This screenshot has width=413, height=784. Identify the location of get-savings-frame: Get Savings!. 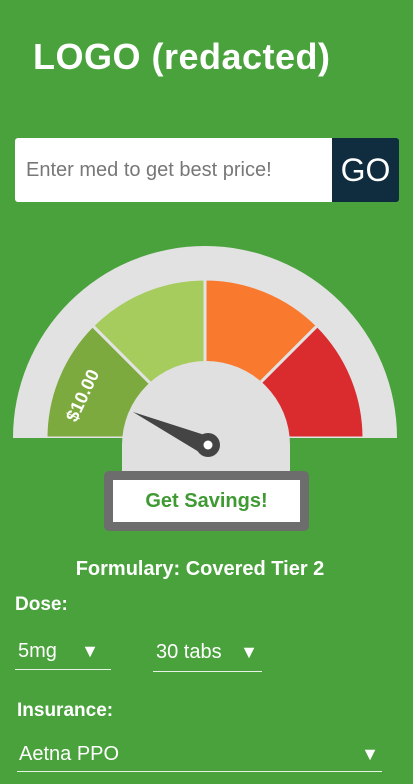
(206, 501).